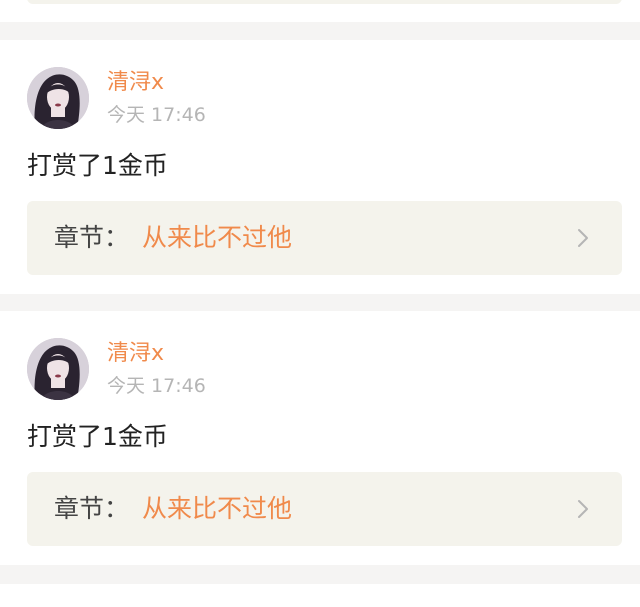 The image size is (640, 607). Describe the element at coordinates (320, 595) in the screenshot. I see `next-entry-partial` at that location.